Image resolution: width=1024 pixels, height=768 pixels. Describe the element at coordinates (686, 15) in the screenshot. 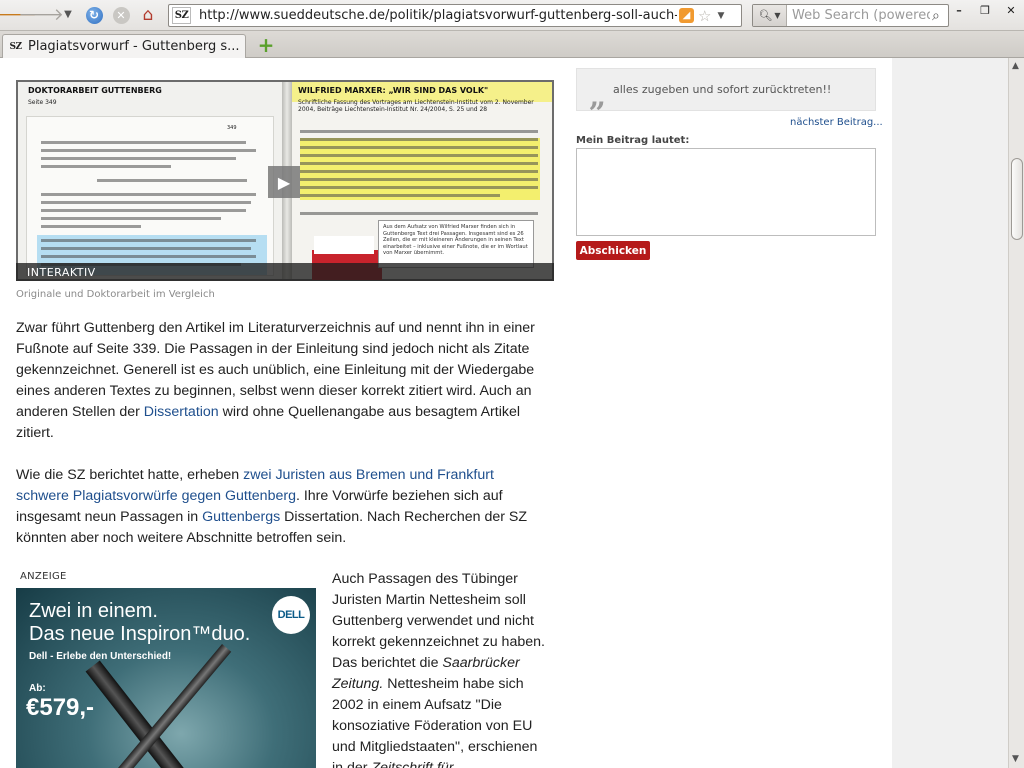

I see `rss-icon: ◢` at that location.